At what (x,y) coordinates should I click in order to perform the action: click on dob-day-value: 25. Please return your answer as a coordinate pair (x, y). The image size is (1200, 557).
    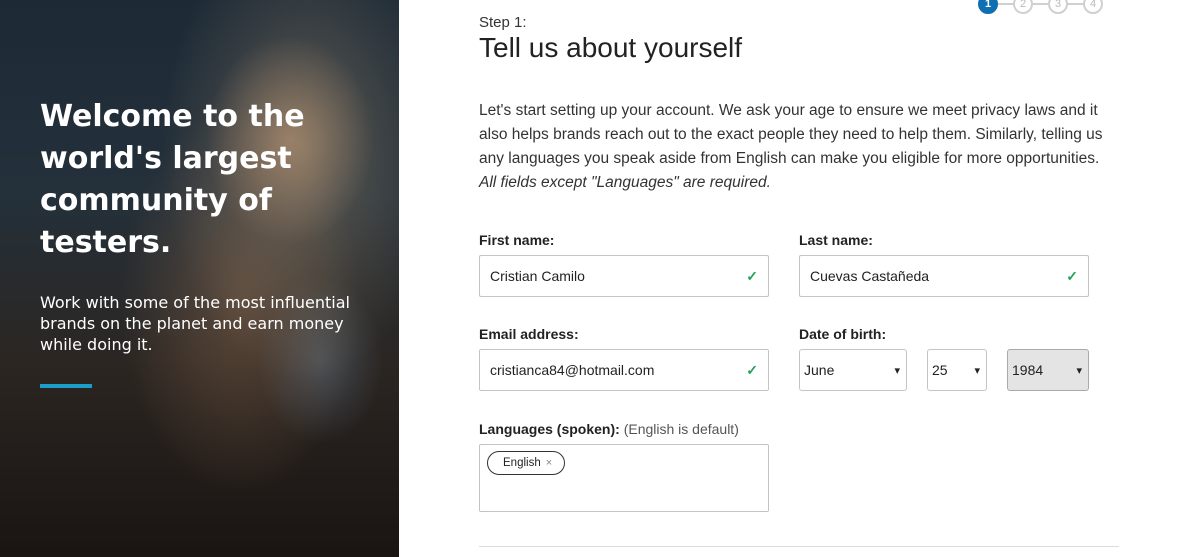
    Looking at the image, I should click on (940, 370).